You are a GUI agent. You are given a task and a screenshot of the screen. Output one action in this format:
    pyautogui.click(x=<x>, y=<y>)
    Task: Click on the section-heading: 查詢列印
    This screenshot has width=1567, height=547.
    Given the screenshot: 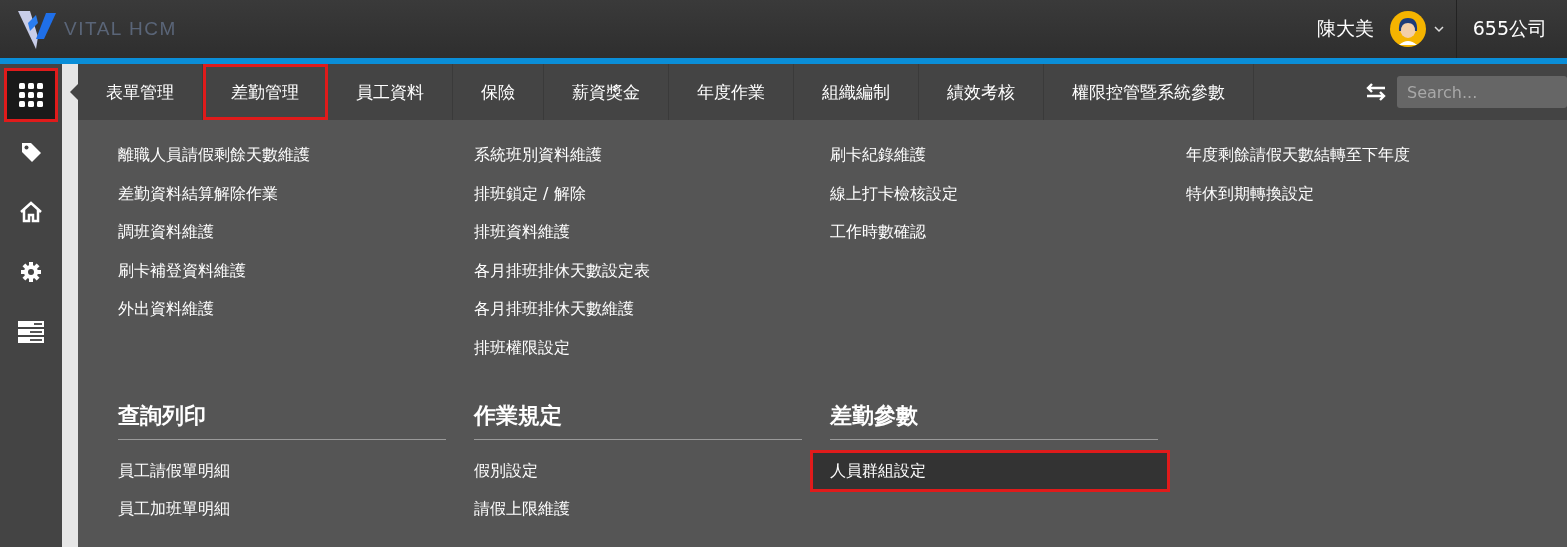 What is the action you would take?
    pyautogui.click(x=282, y=420)
    